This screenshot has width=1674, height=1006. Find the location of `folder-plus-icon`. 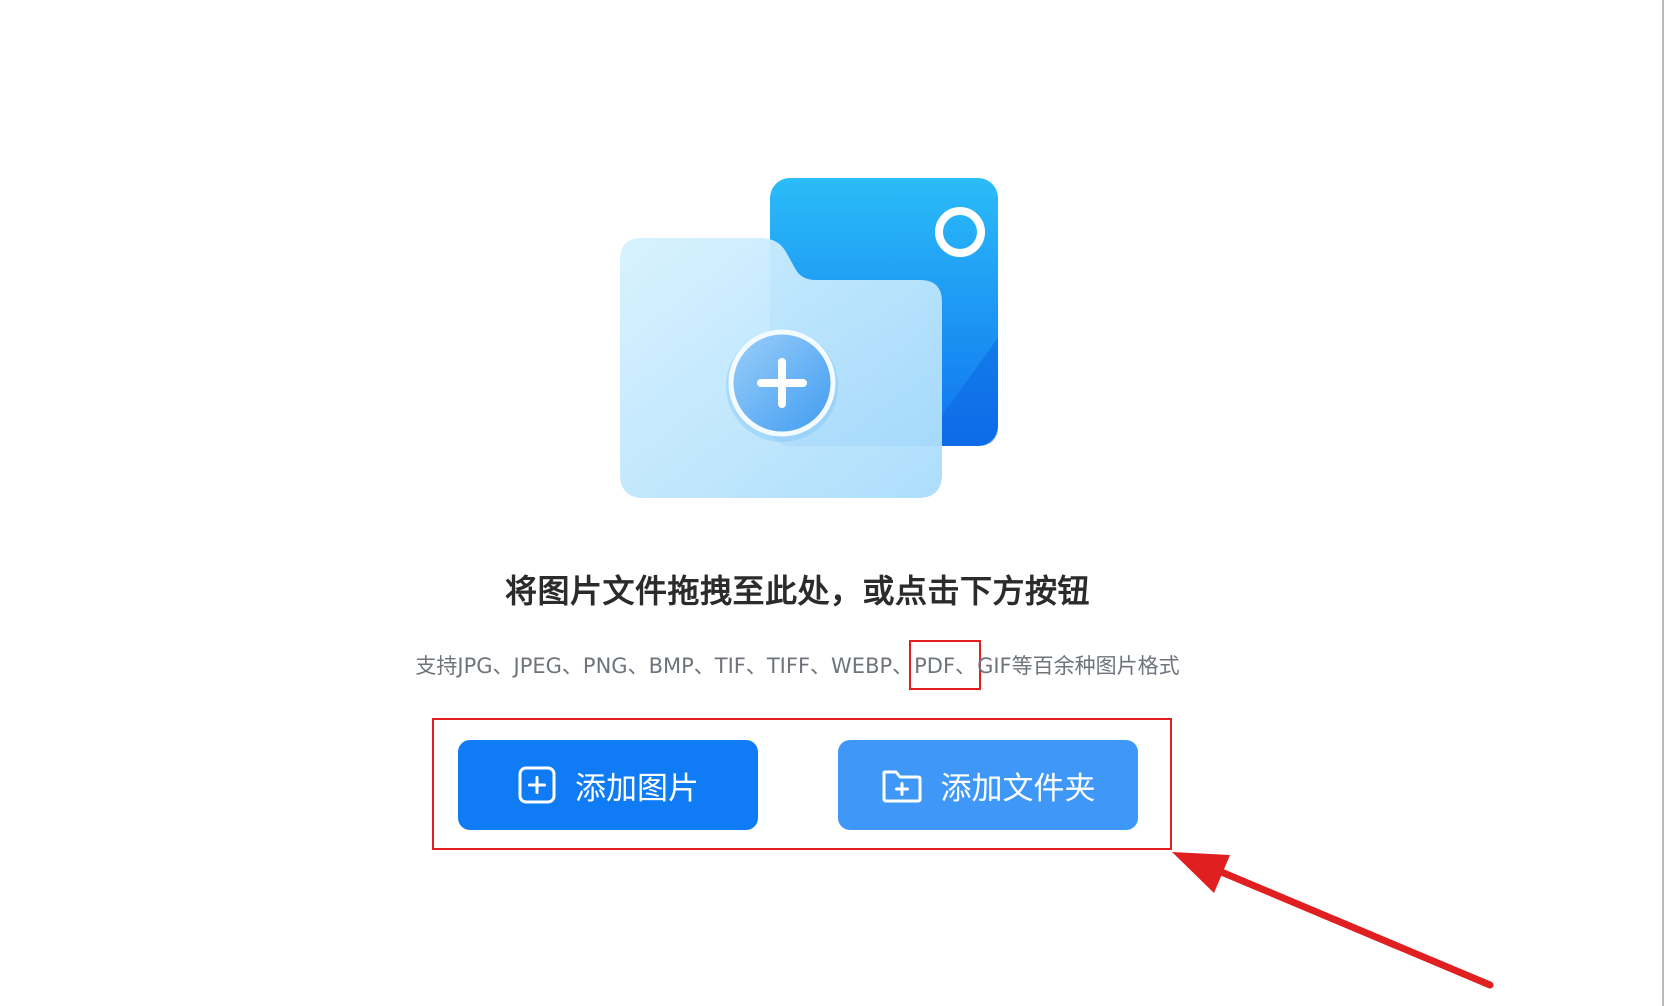

folder-plus-icon is located at coordinates (902, 785).